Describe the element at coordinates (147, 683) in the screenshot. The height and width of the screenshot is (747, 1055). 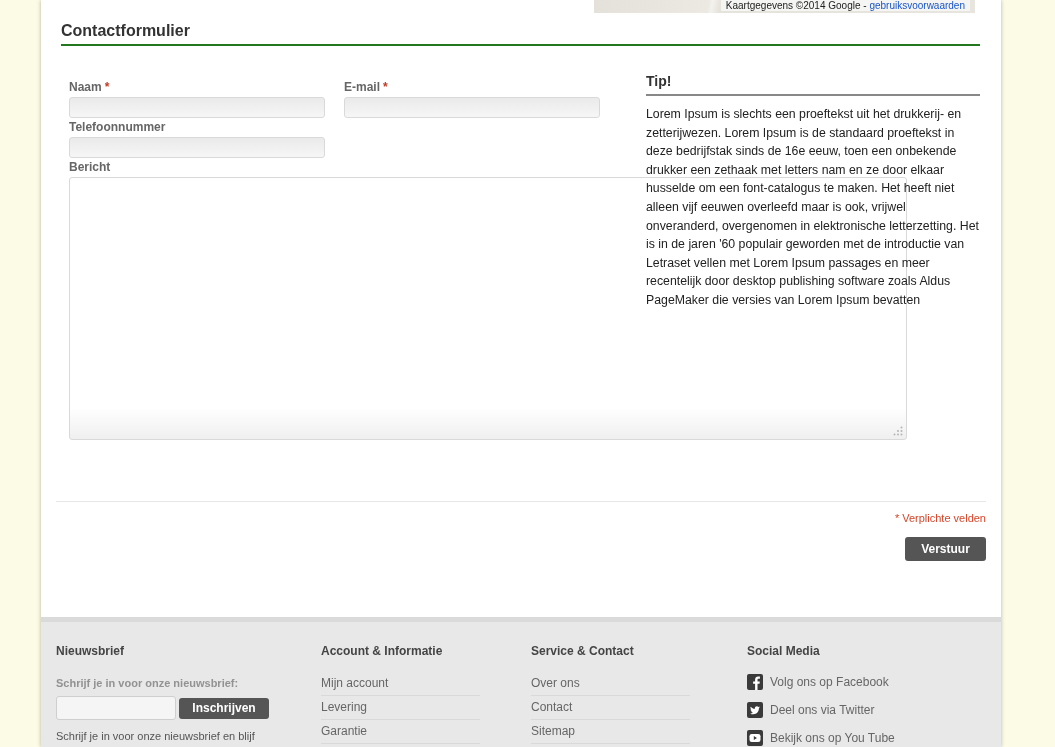
I see `newsletter-prompt: Schrijf je in voor onze nieuwsbrief:` at that location.